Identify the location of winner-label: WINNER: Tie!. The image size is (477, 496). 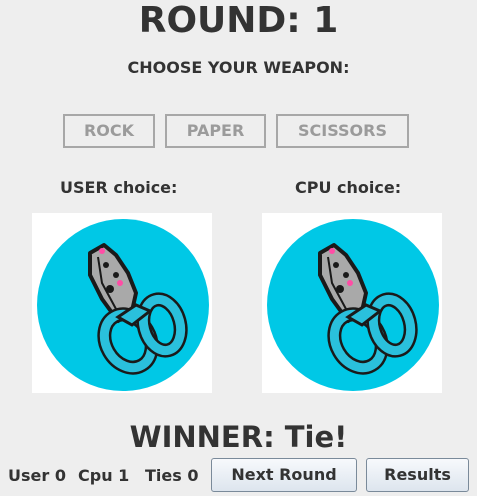
(238, 437).